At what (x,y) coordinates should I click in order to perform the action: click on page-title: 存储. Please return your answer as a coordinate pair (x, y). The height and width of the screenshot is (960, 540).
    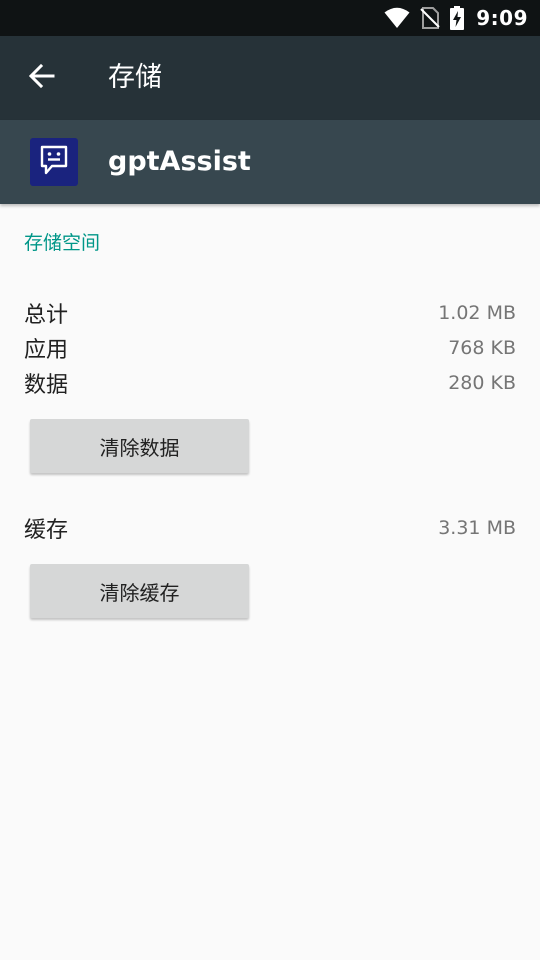
    Looking at the image, I should click on (135, 77).